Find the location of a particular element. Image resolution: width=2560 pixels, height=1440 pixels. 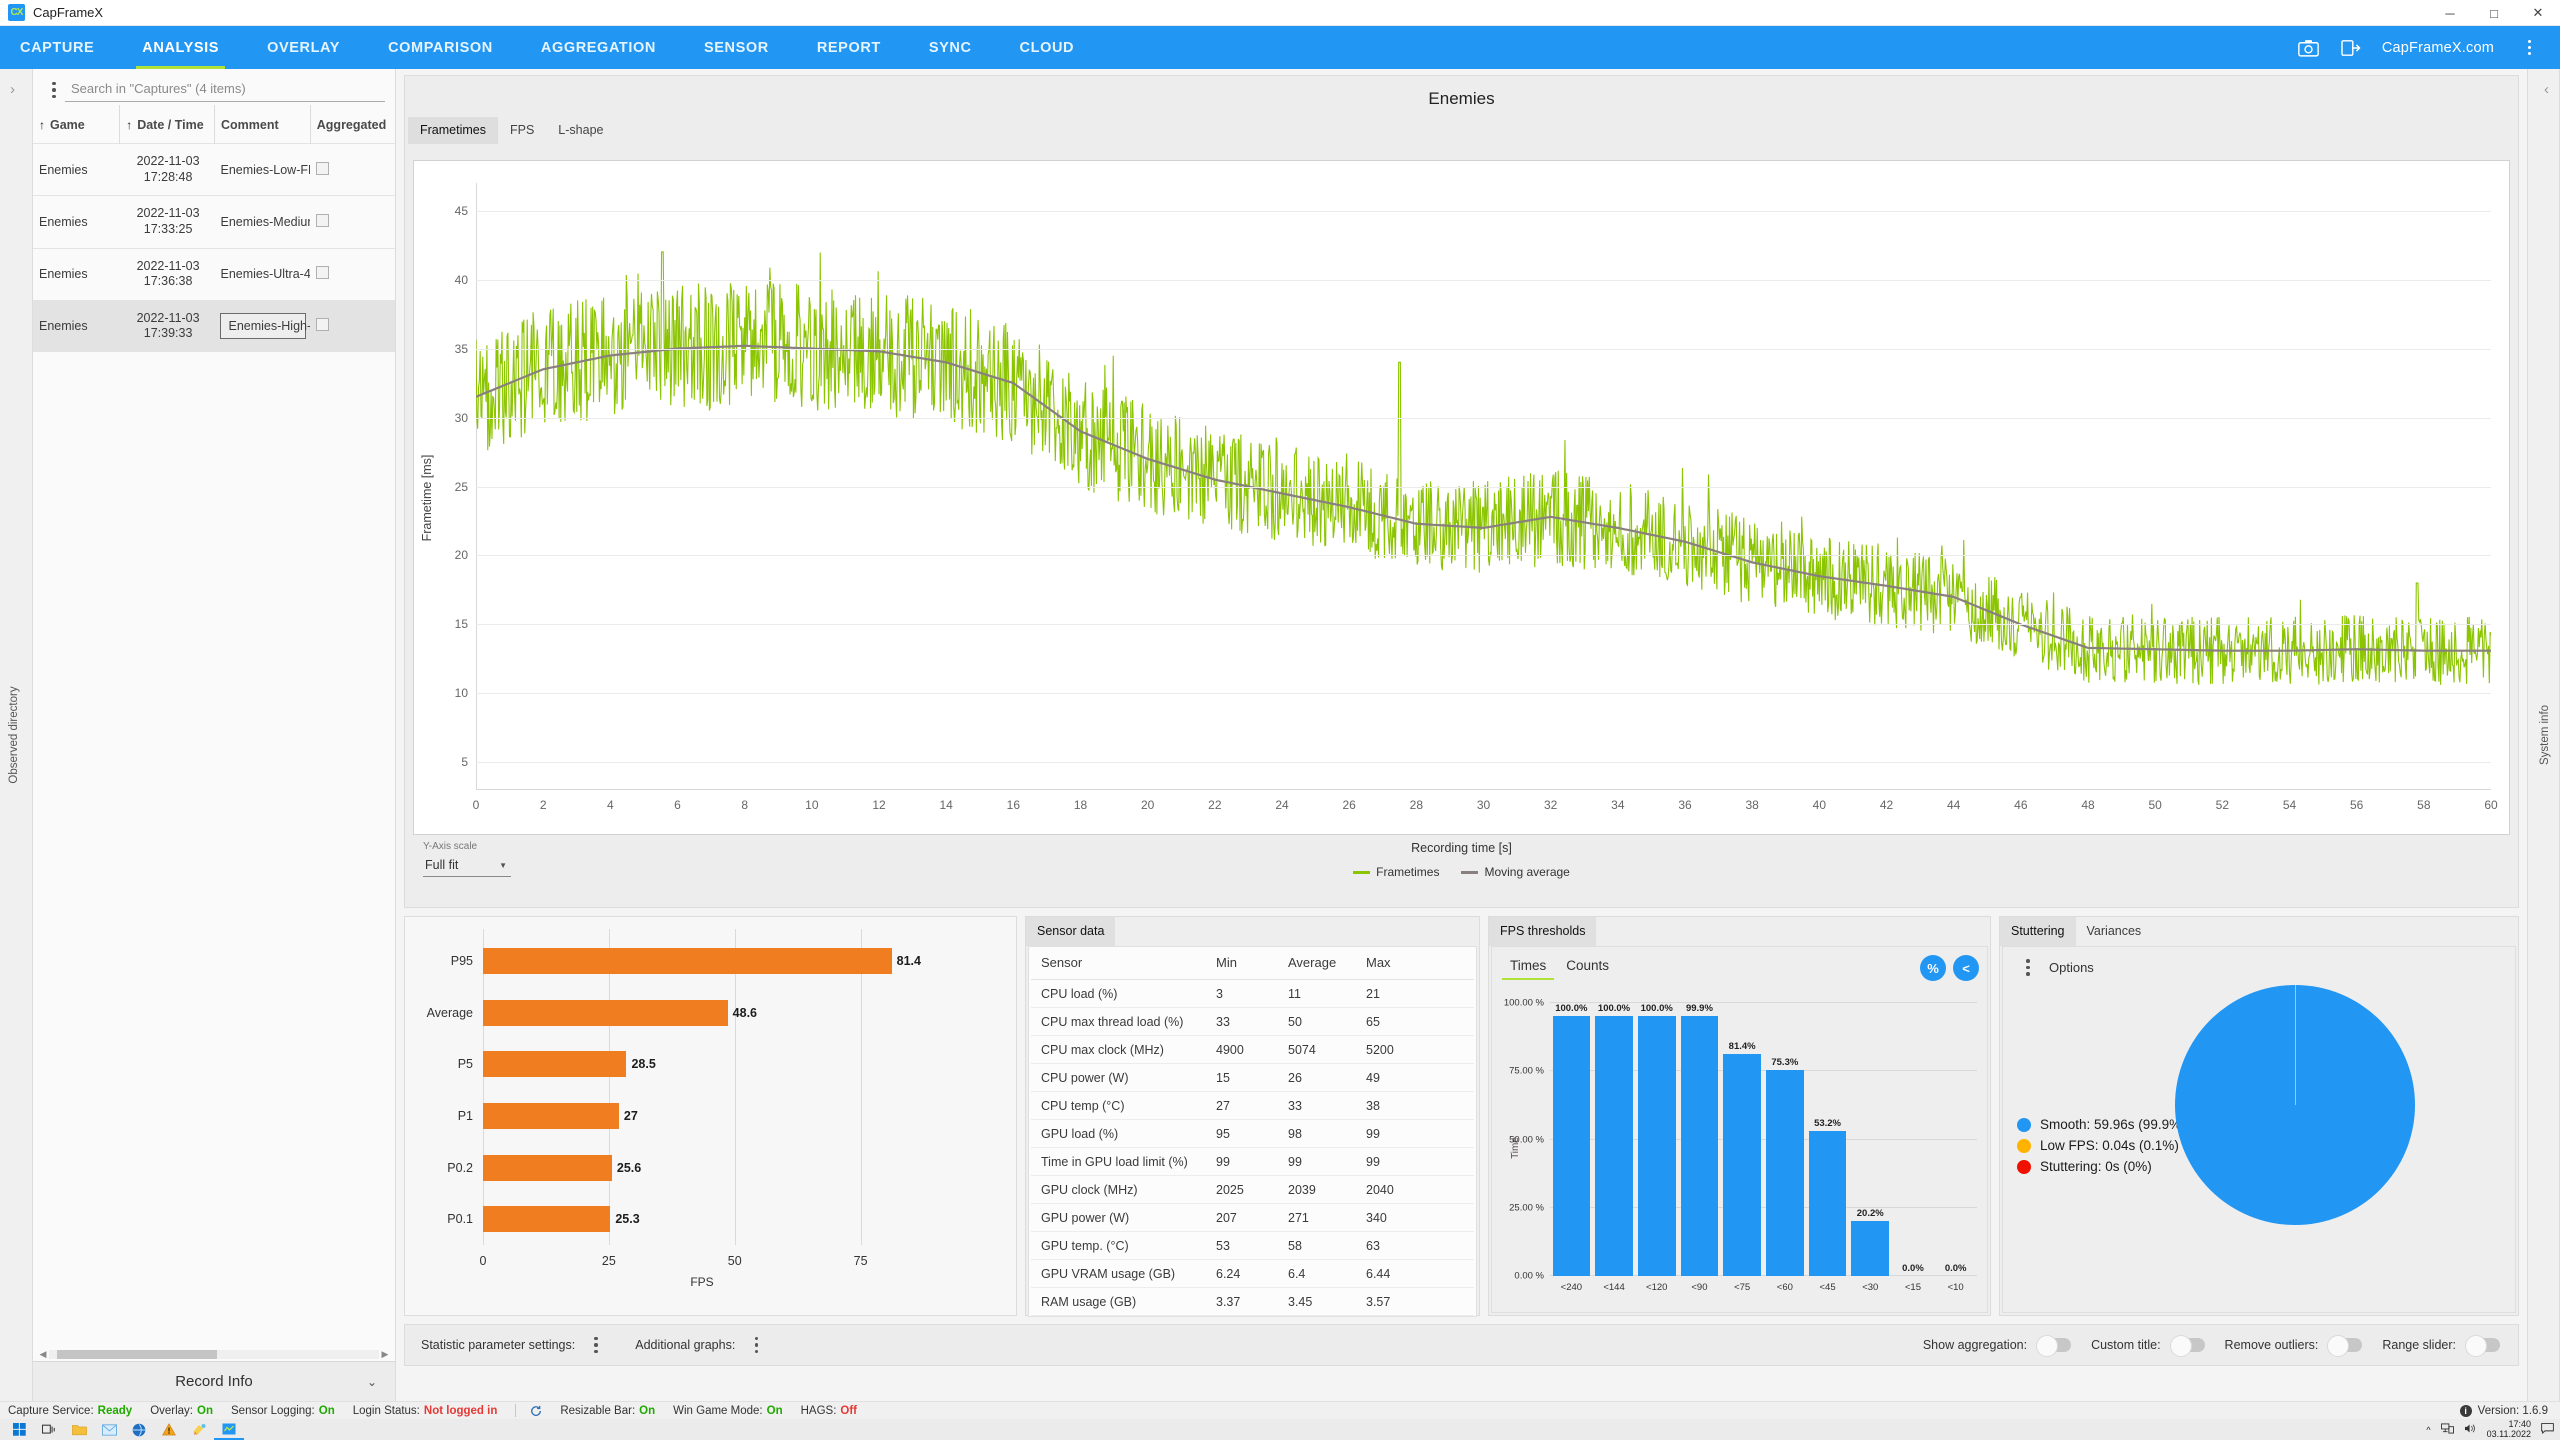

volume-icon is located at coordinates (2470, 1429).